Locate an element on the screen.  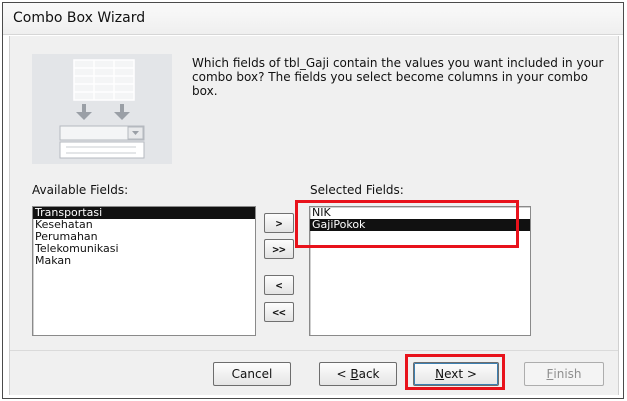
window-title: Combo Box Wizard is located at coordinates (79, 18).